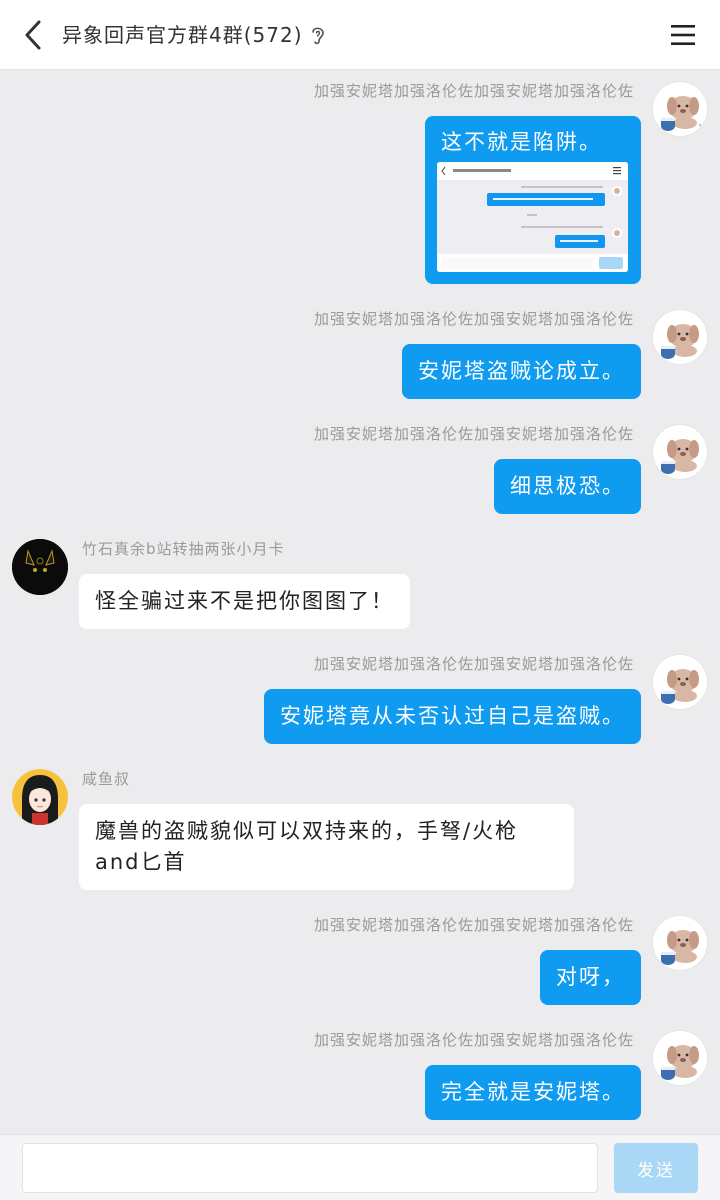  I want to click on back-button, so click(33, 35).